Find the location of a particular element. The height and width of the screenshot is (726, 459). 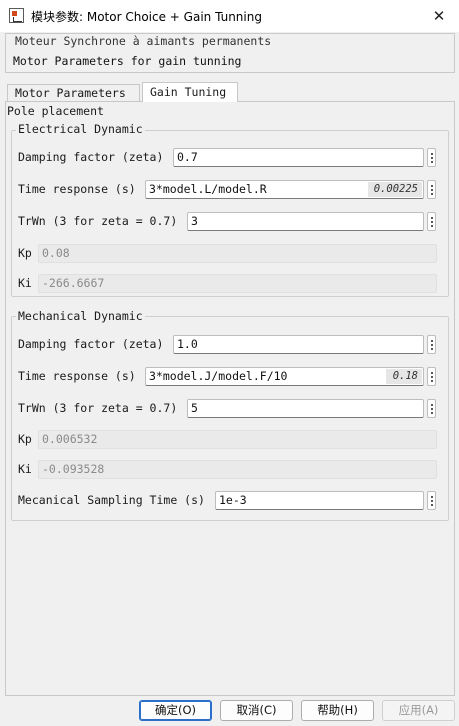

electrical-damping-value: 0.7 is located at coordinates (187, 157).